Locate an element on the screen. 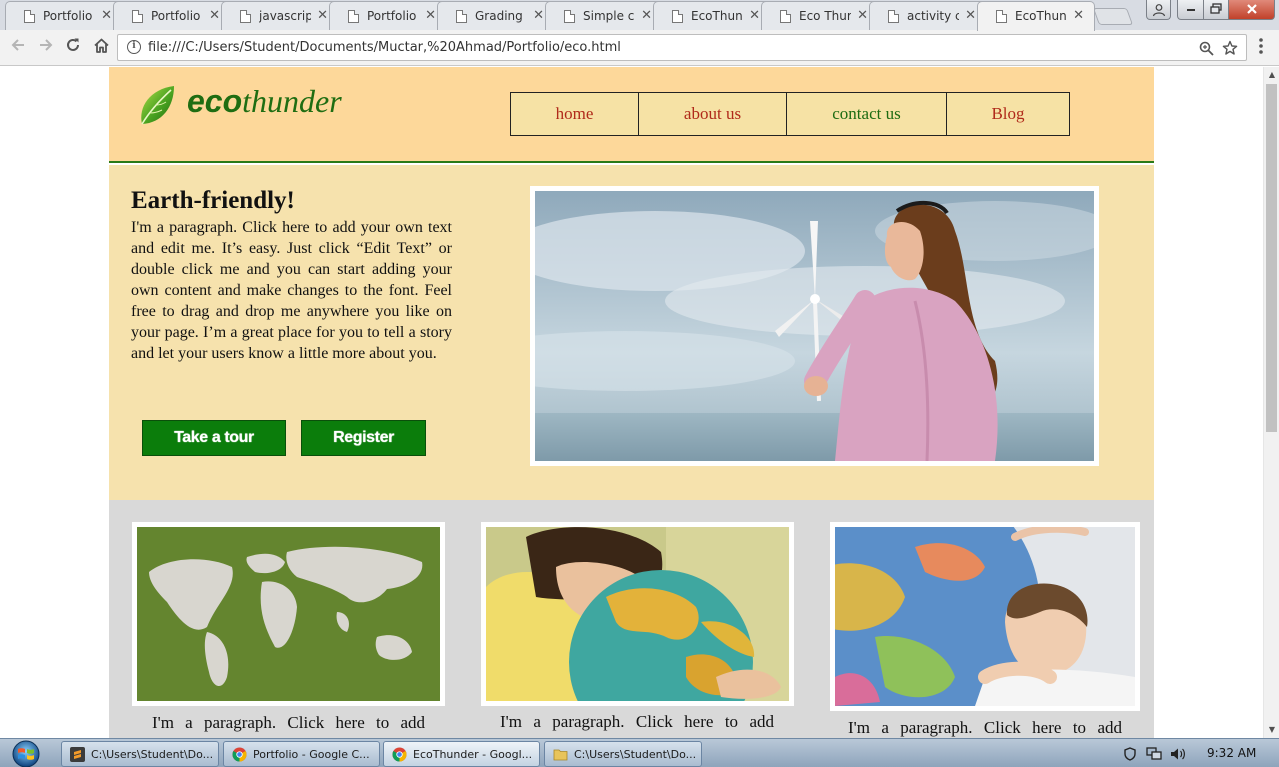 The width and height of the screenshot is (1279, 767). browser-menu-button is located at coordinates (1261, 46).